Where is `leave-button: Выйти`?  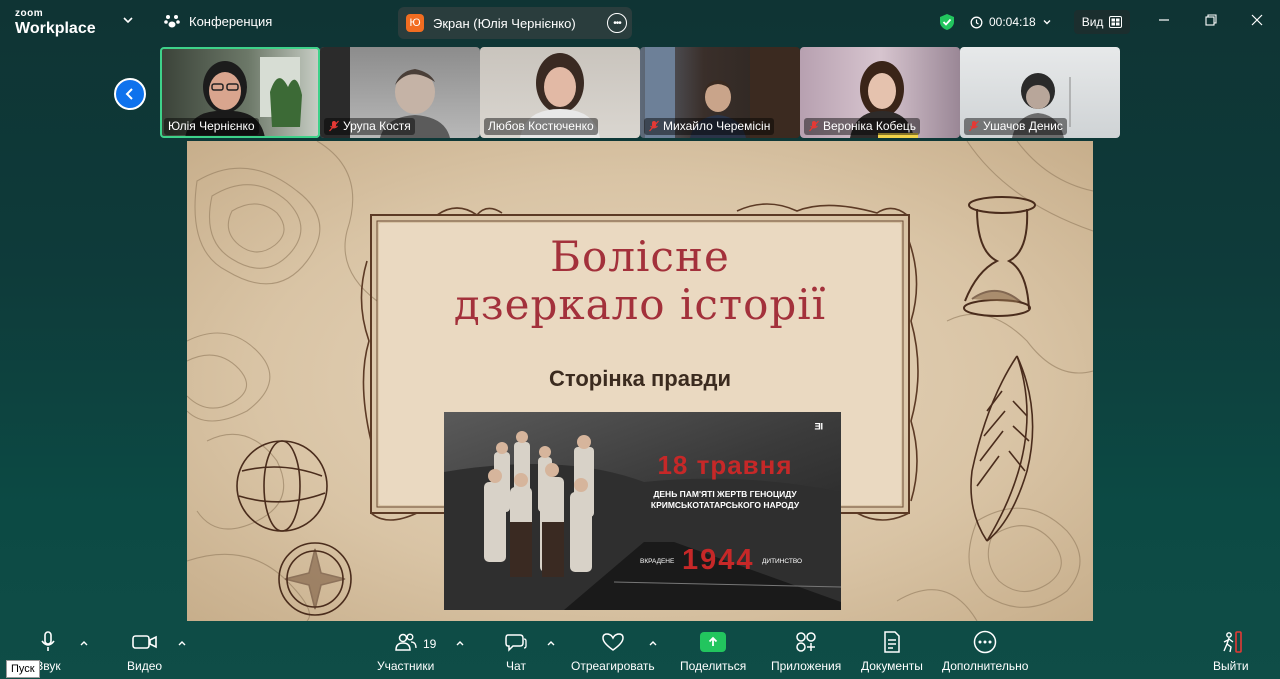 leave-button: Выйти is located at coordinates (1231, 653).